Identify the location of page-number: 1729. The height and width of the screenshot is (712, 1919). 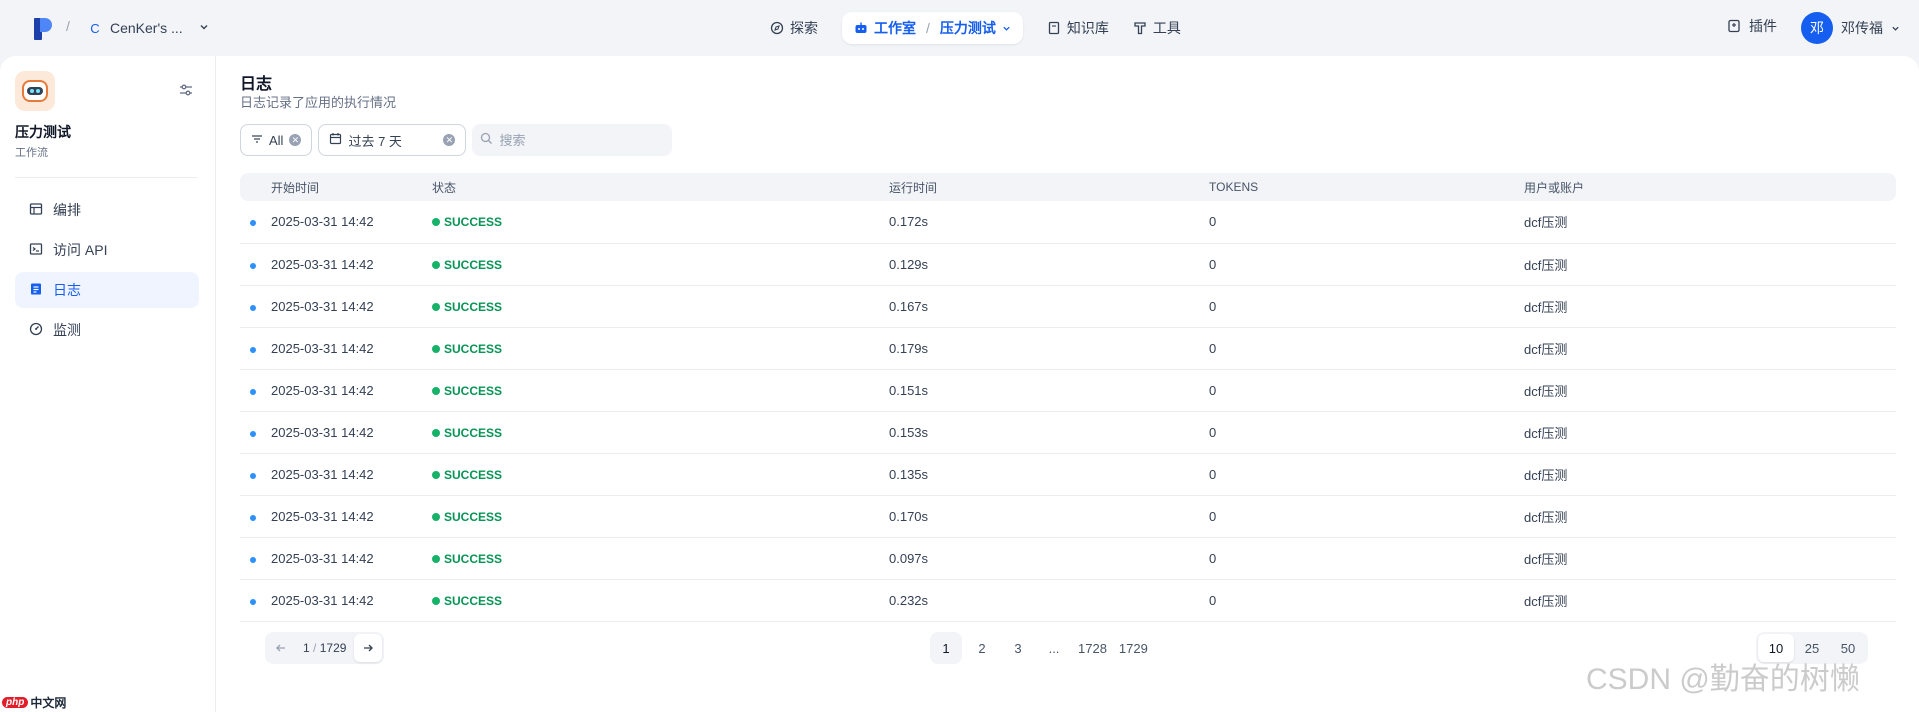
(1133, 648).